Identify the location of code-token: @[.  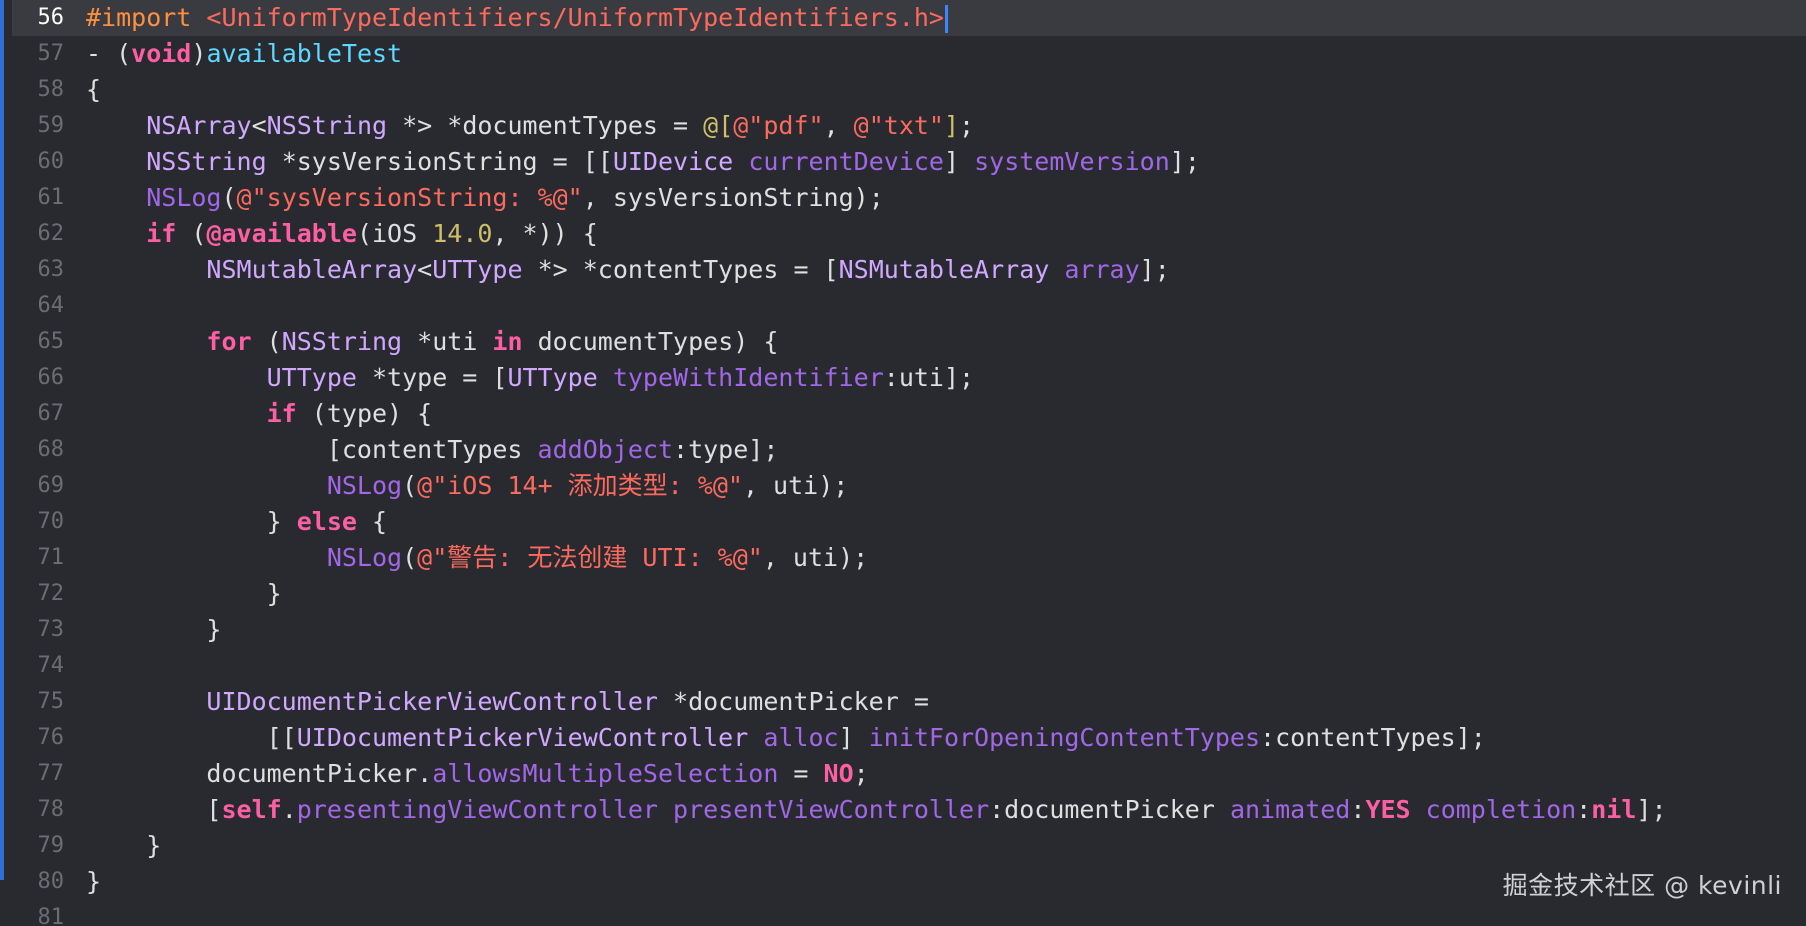
(718, 125).